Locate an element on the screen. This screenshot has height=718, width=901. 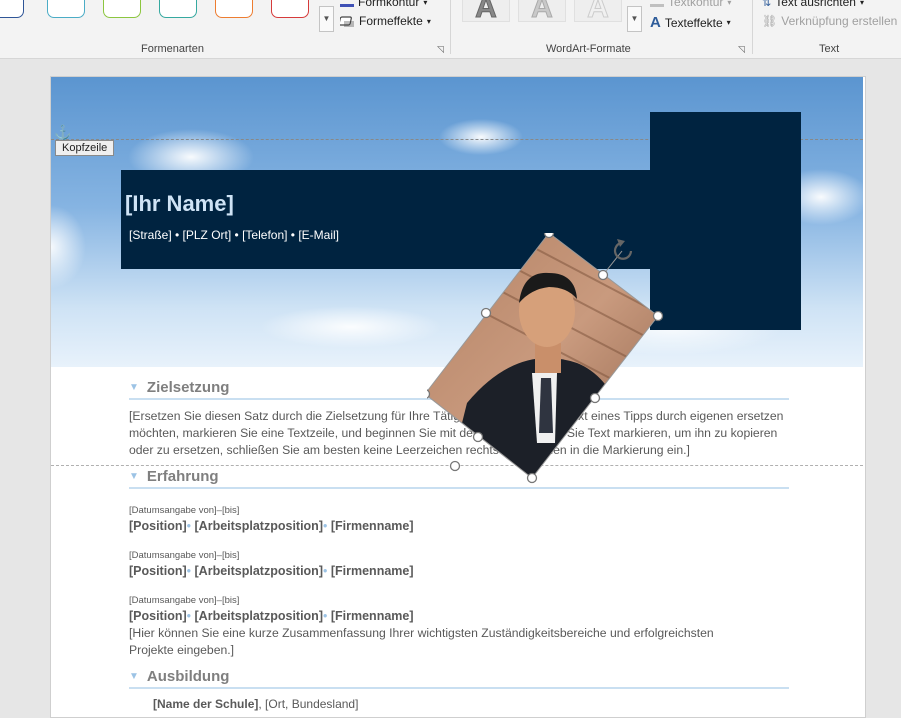
wordart-launcher-icon: ◹ is located at coordinates (741, 49).